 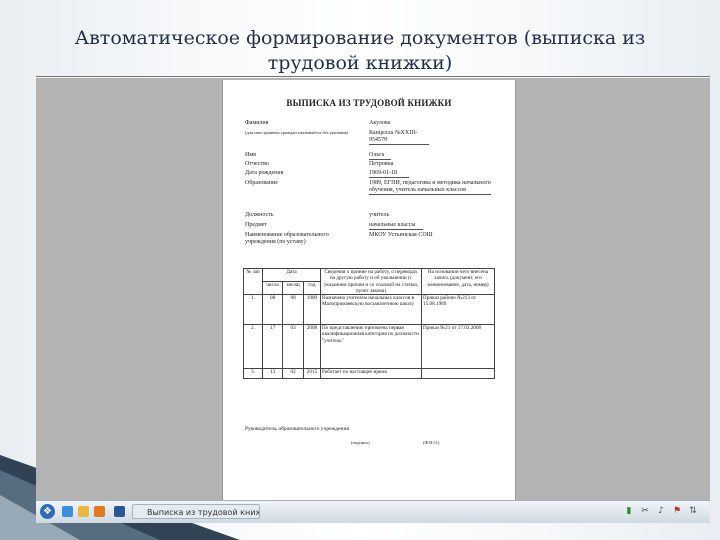 I want to click on field-value-position: учитель, so click(x=379, y=215).